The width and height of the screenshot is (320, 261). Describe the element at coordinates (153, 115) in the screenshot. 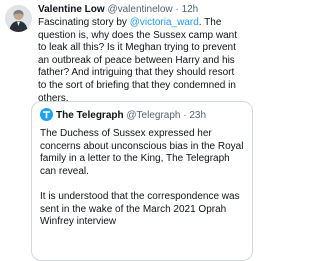

I see `quoted-author-handle: @Telegraph` at that location.